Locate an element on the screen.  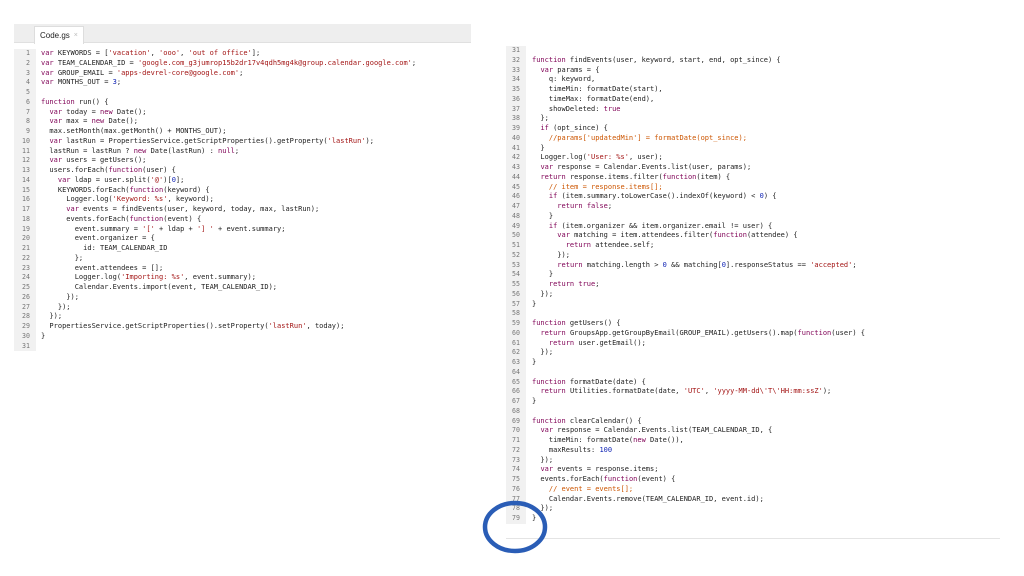
code-text: var users = getUsers(); is located at coordinates (93, 161).